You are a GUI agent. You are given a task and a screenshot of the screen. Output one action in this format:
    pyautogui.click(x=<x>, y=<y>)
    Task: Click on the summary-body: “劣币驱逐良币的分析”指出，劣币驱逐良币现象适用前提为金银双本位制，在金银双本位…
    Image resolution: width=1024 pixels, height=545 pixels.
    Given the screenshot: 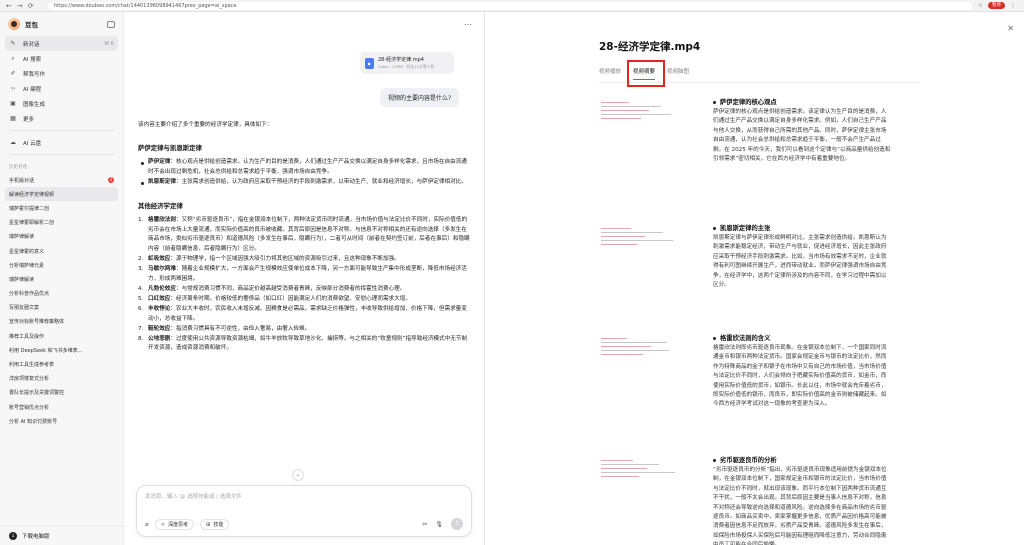 What is the action you would take?
    pyautogui.click(x=800, y=506)
    